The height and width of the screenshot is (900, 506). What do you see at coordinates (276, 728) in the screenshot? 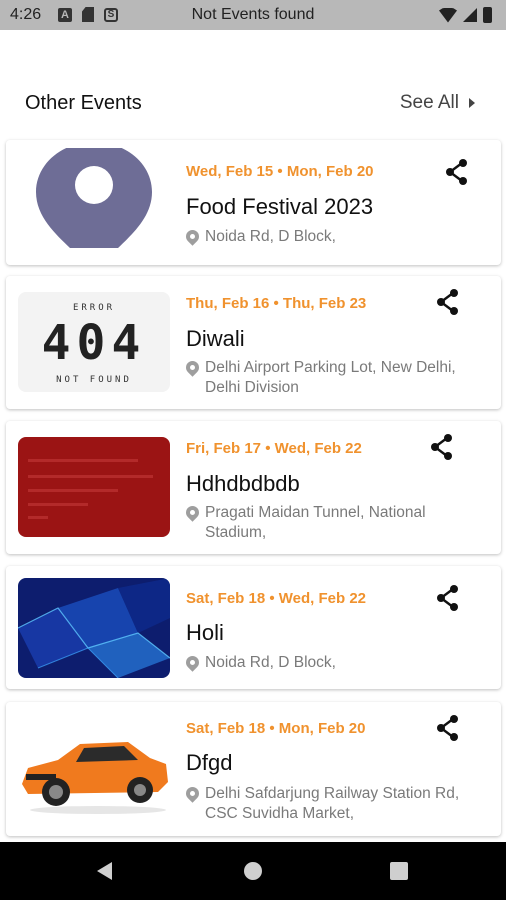
I see `event-dates: Sat, Feb 18 • Mon, Feb 20` at bounding box center [276, 728].